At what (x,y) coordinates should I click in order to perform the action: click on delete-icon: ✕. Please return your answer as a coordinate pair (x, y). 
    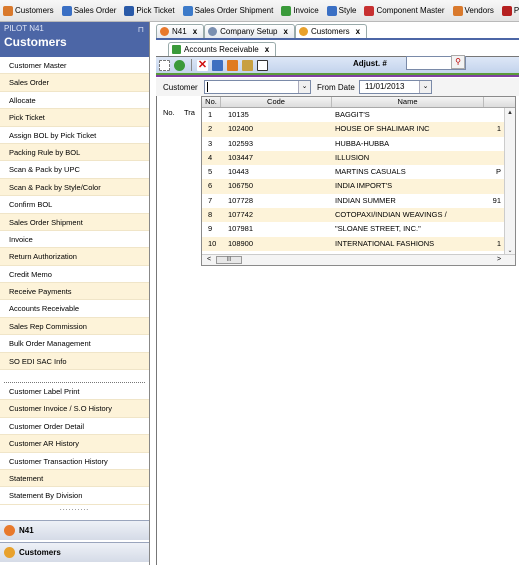
    Looking at the image, I should click on (202, 65).